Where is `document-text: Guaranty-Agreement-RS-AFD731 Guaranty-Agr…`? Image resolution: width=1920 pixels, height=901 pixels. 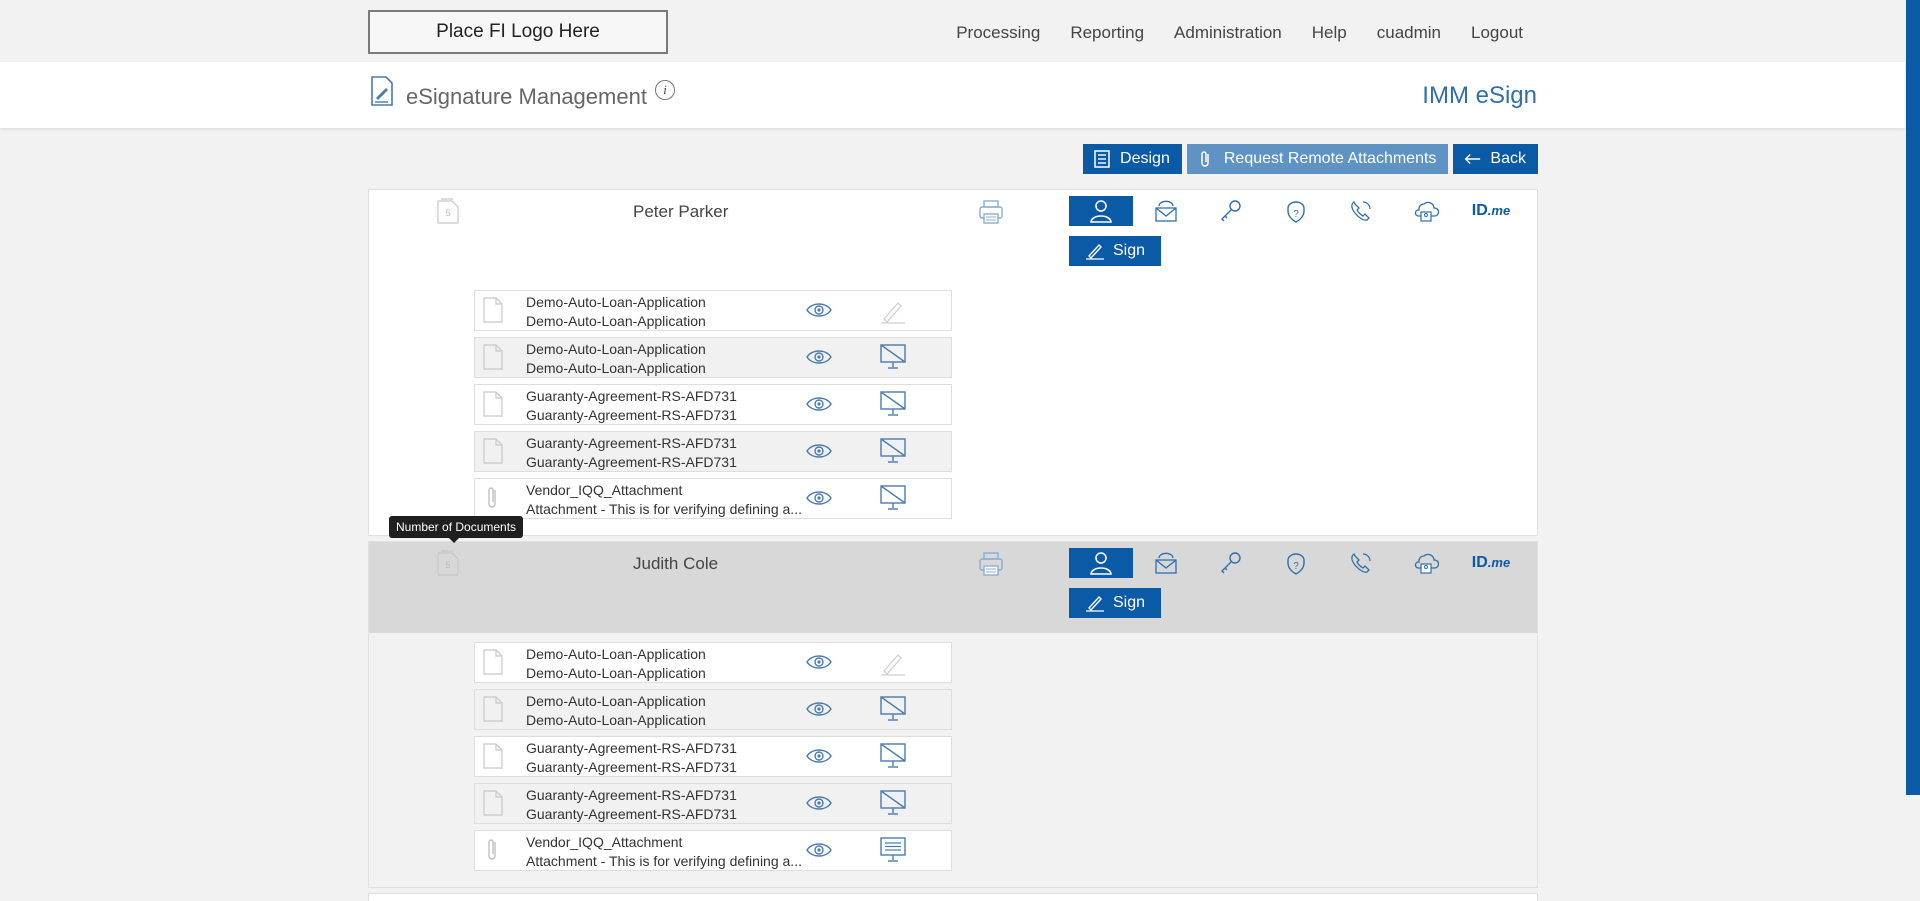 document-text: Guaranty-Agreement-RS-AFD731 Guaranty-Agr… is located at coordinates (667, 805).